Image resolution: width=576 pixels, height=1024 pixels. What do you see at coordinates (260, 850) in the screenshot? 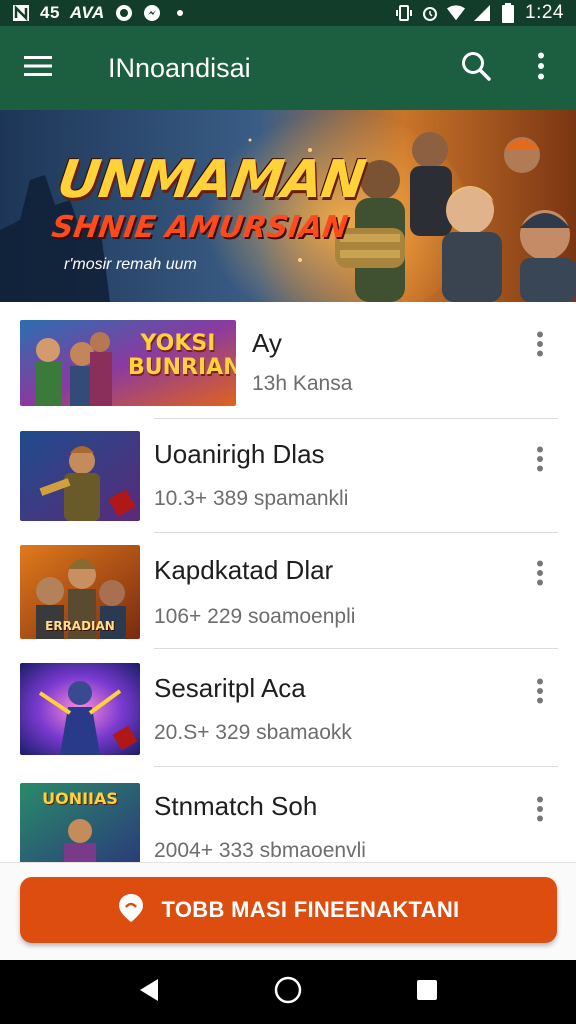
I see `item-subtitle: 2004+ 333 sbmaoenvli` at bounding box center [260, 850].